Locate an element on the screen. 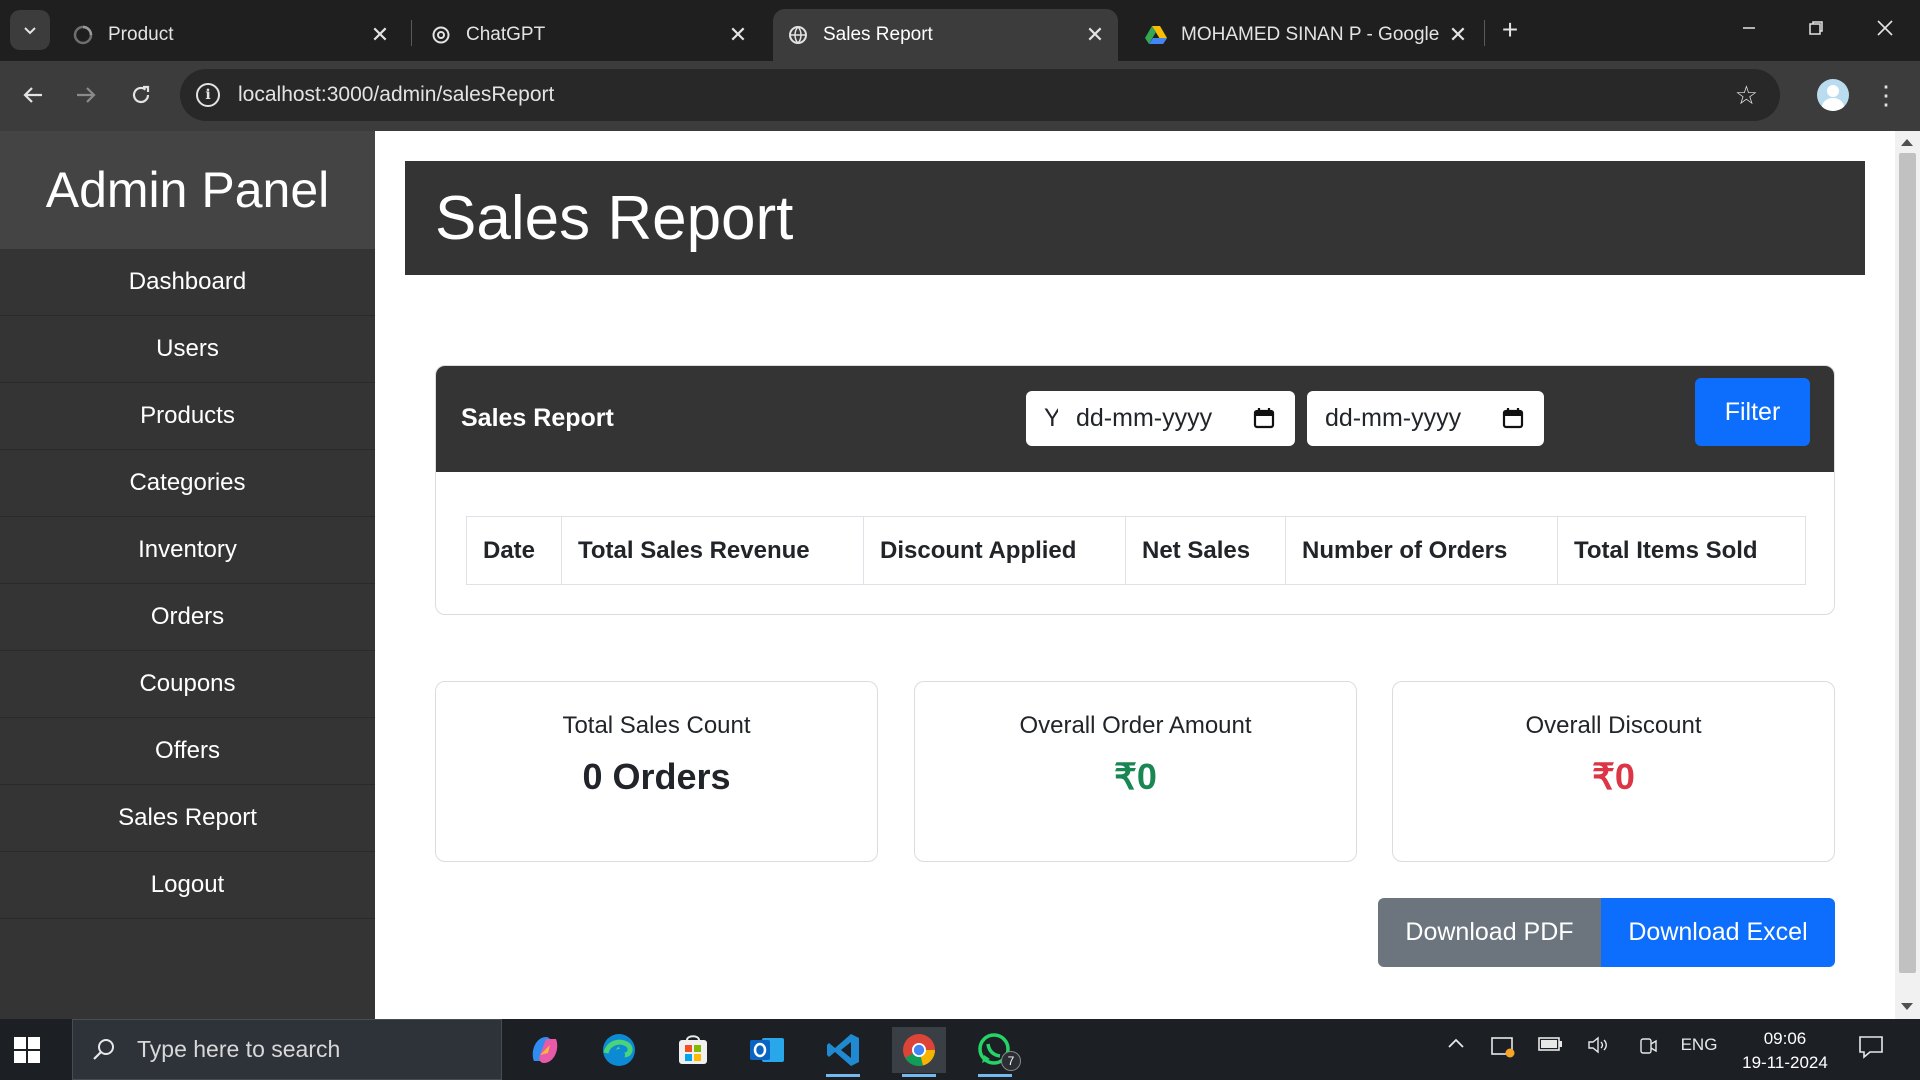 The height and width of the screenshot is (1080, 1920). taskbar-clock: 09:06 19-11-2024 is located at coordinates (1785, 1051).